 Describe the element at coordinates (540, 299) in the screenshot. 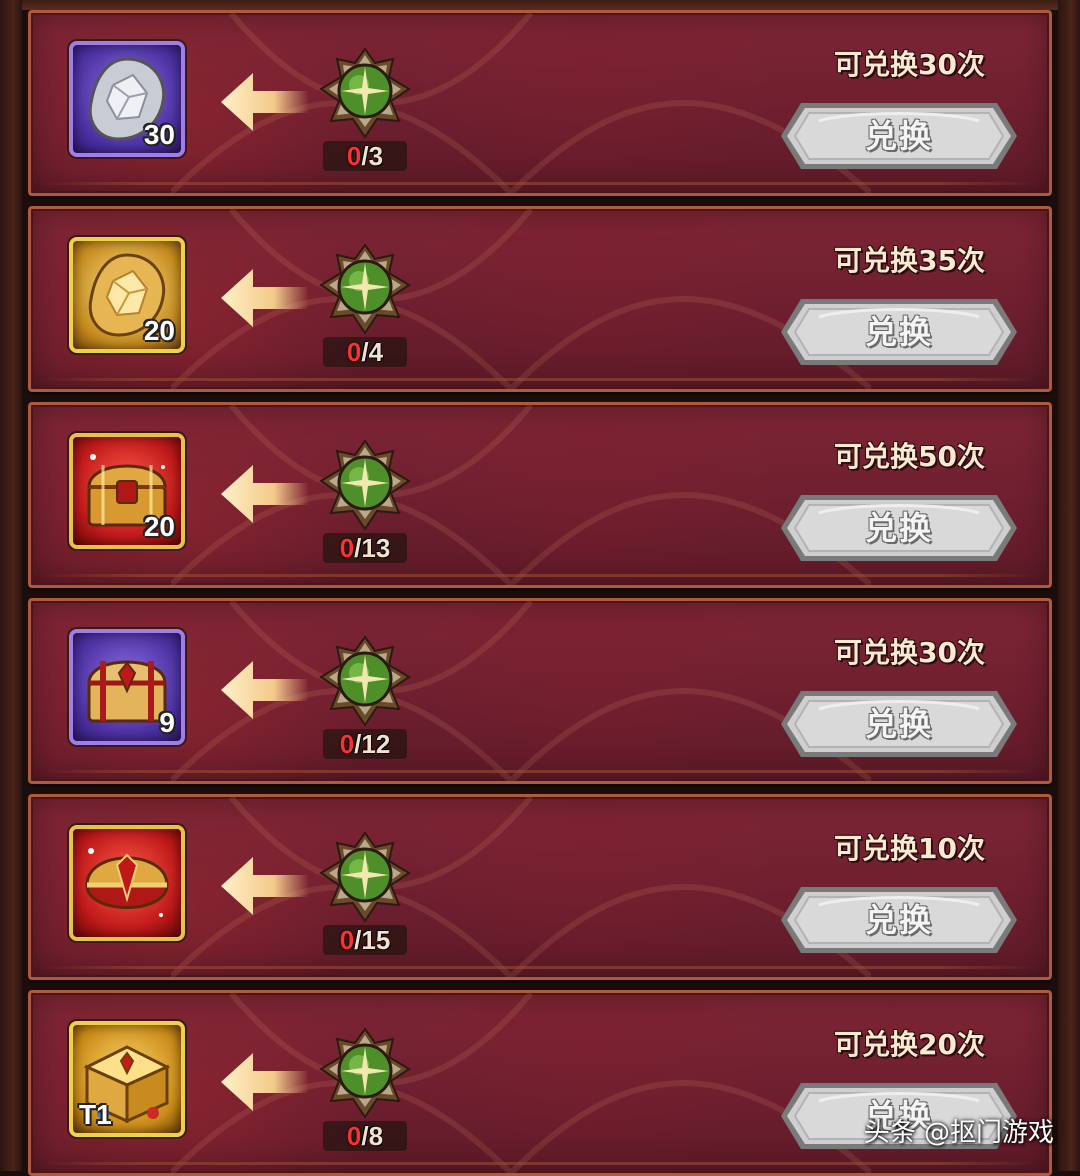

I see `exchange-row: 20 0/4 可兑换35次 兑换` at that location.